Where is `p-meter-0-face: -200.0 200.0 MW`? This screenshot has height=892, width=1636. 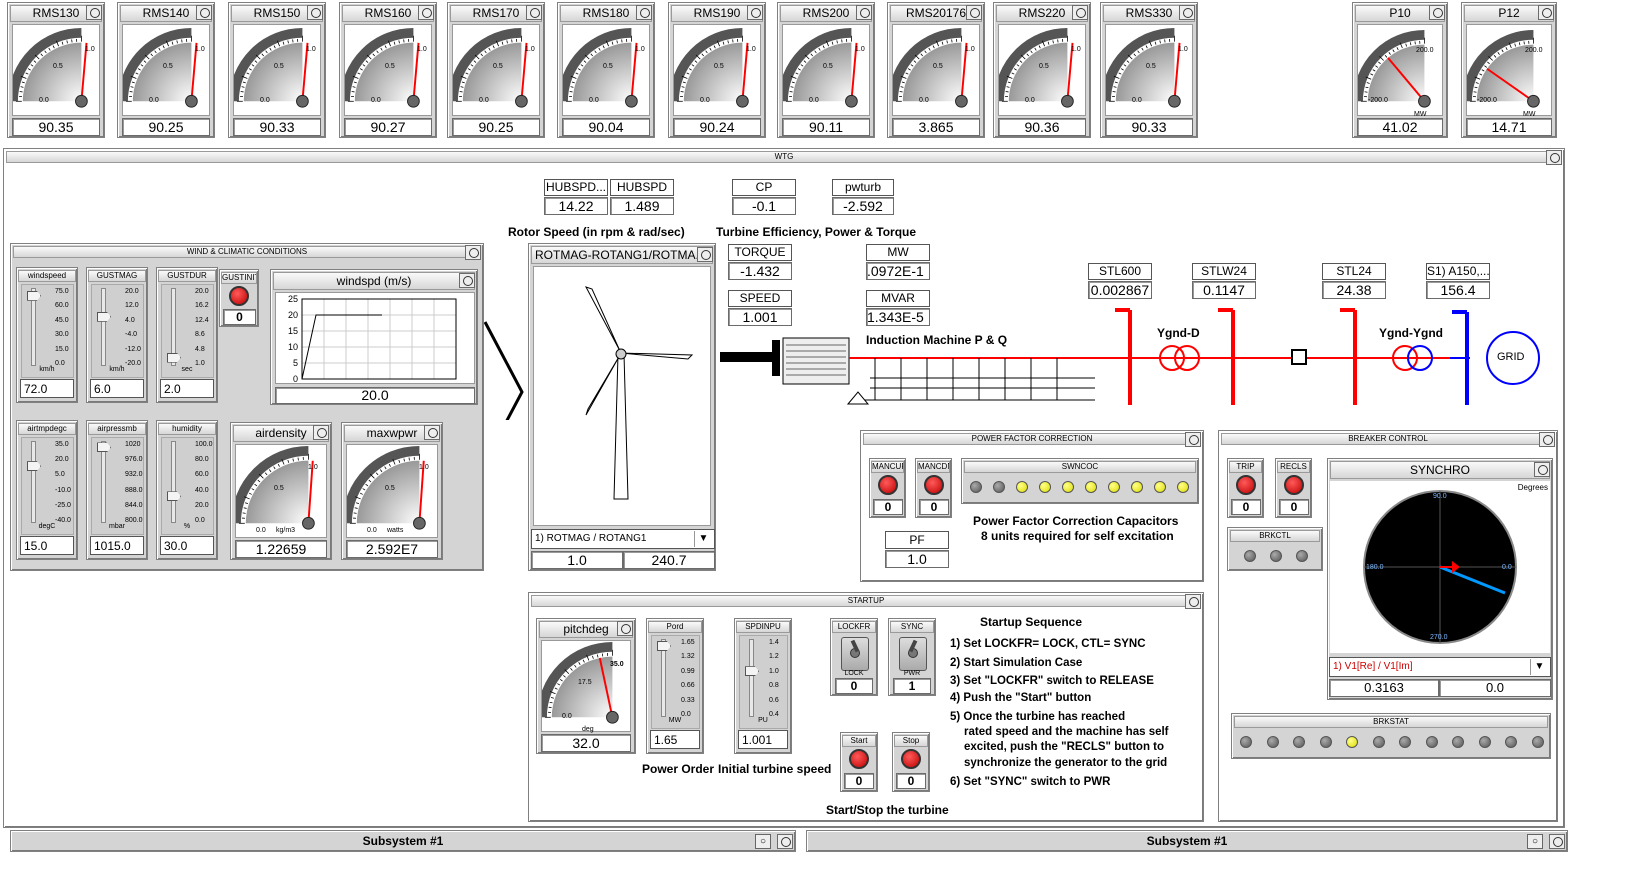
p-meter-0-face: -200.0 200.0 MW is located at coordinates (1400, 71).